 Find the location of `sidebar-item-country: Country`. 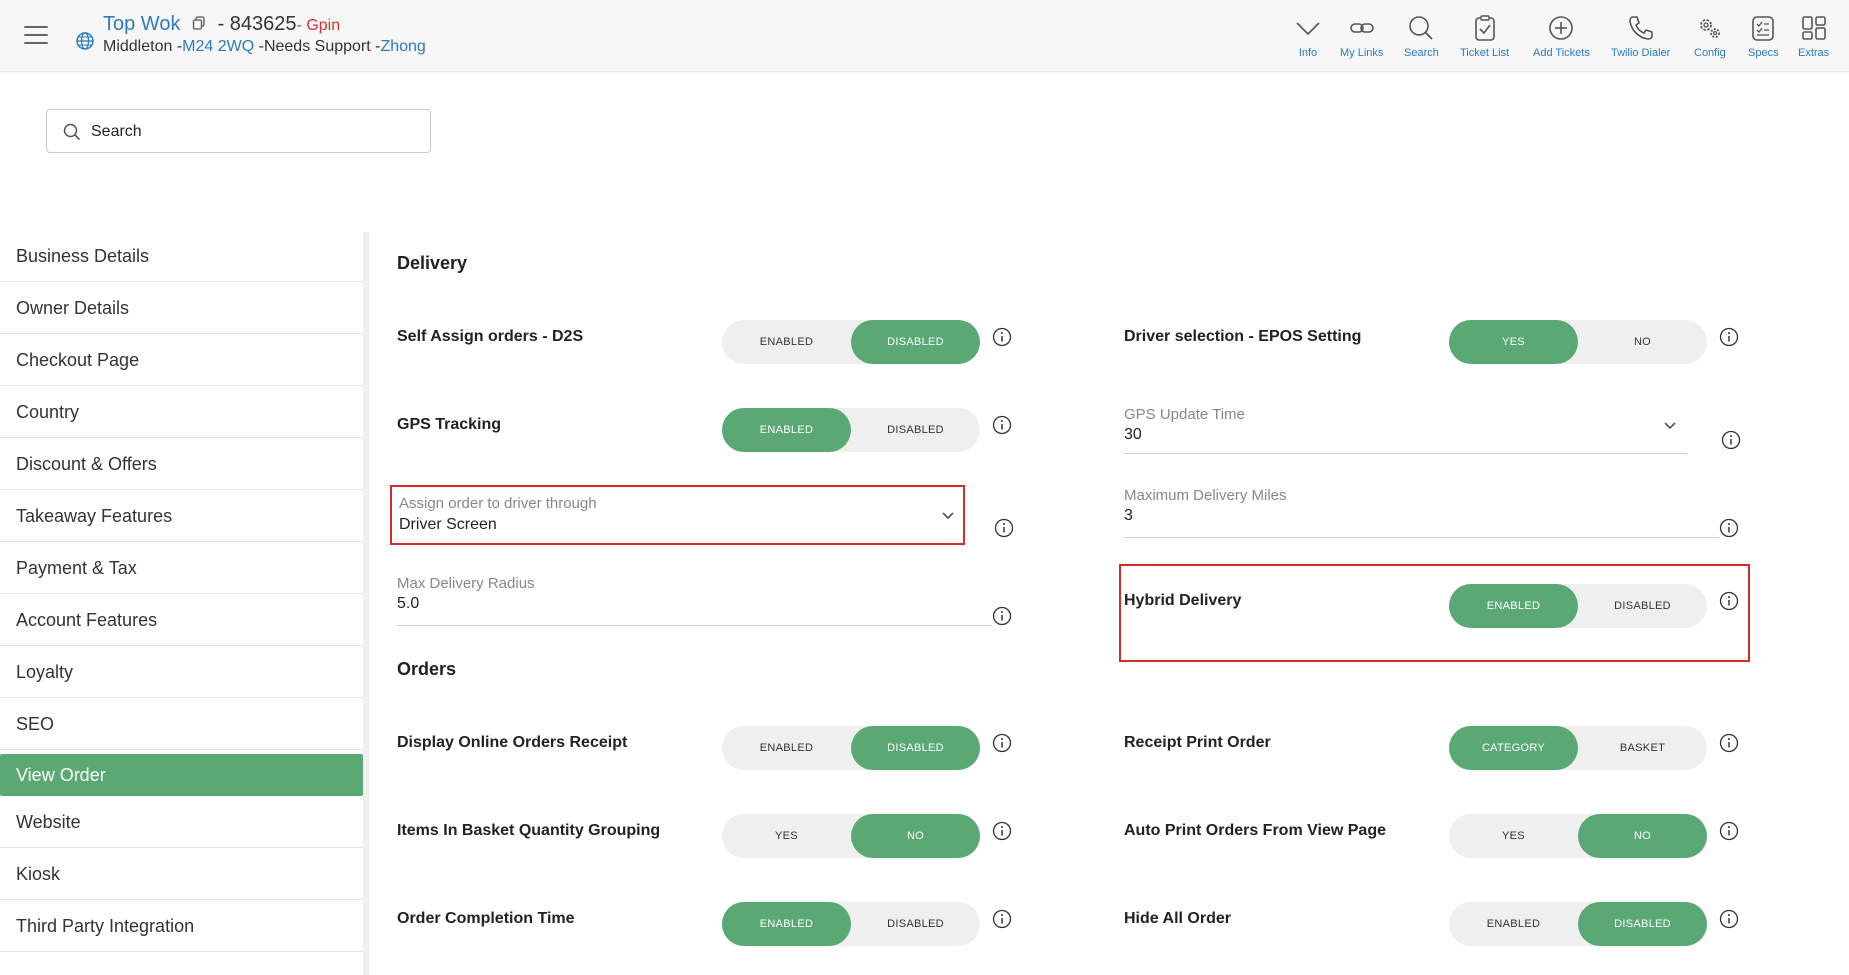

sidebar-item-country: Country is located at coordinates (181, 412).